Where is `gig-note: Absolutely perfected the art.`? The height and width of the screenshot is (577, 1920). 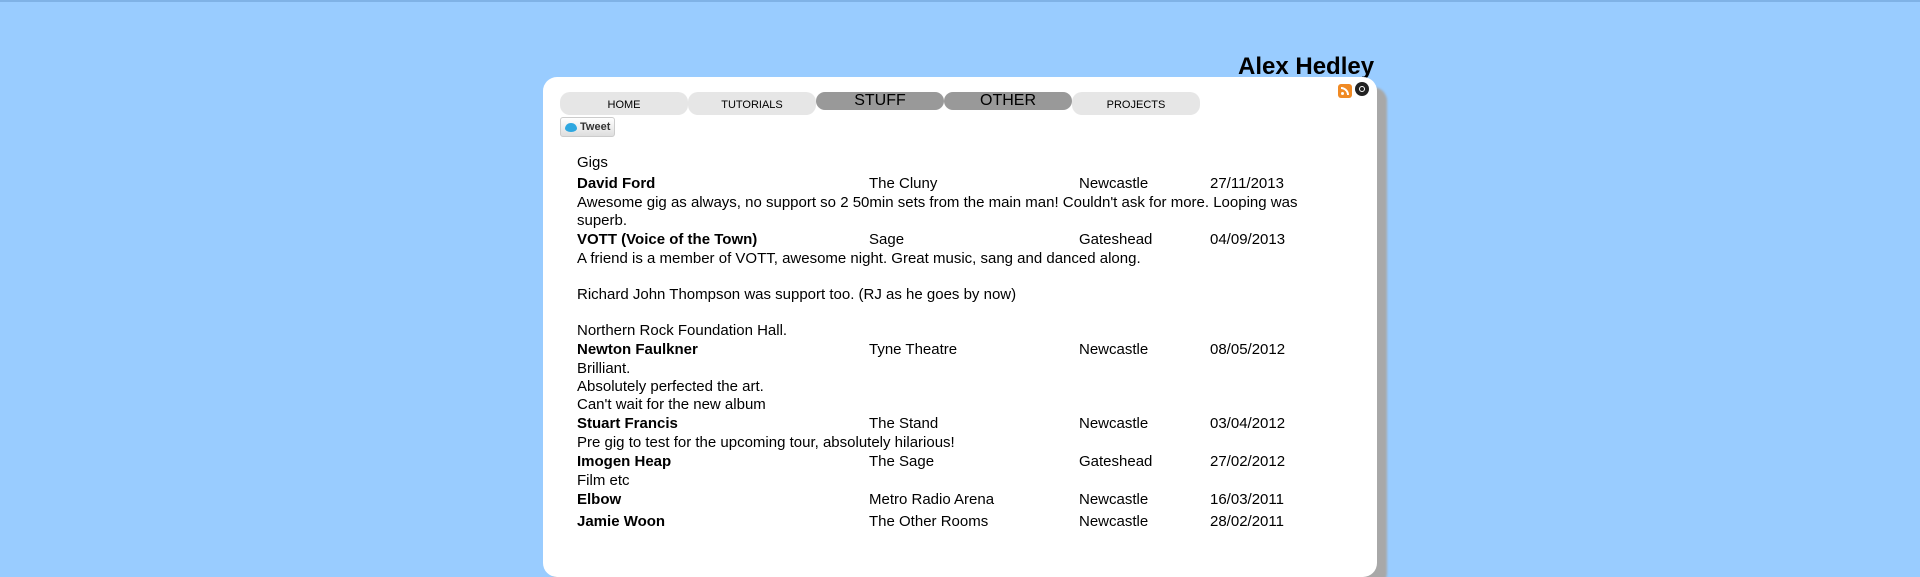
gig-note: Absolutely perfected the art. is located at coordinates (670, 386).